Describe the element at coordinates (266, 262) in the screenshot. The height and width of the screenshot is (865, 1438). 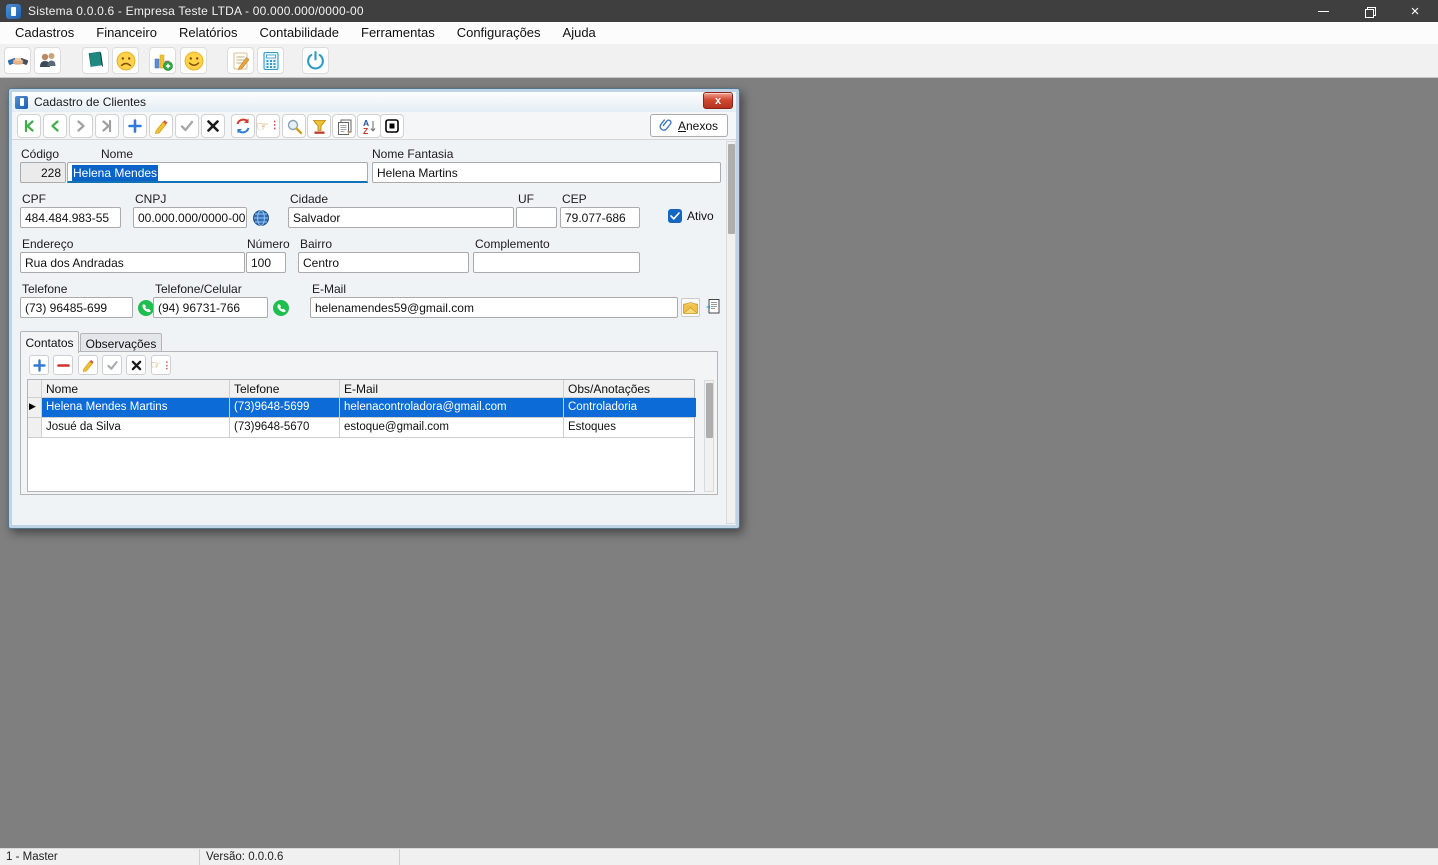
I see `numero-field: 100` at that location.